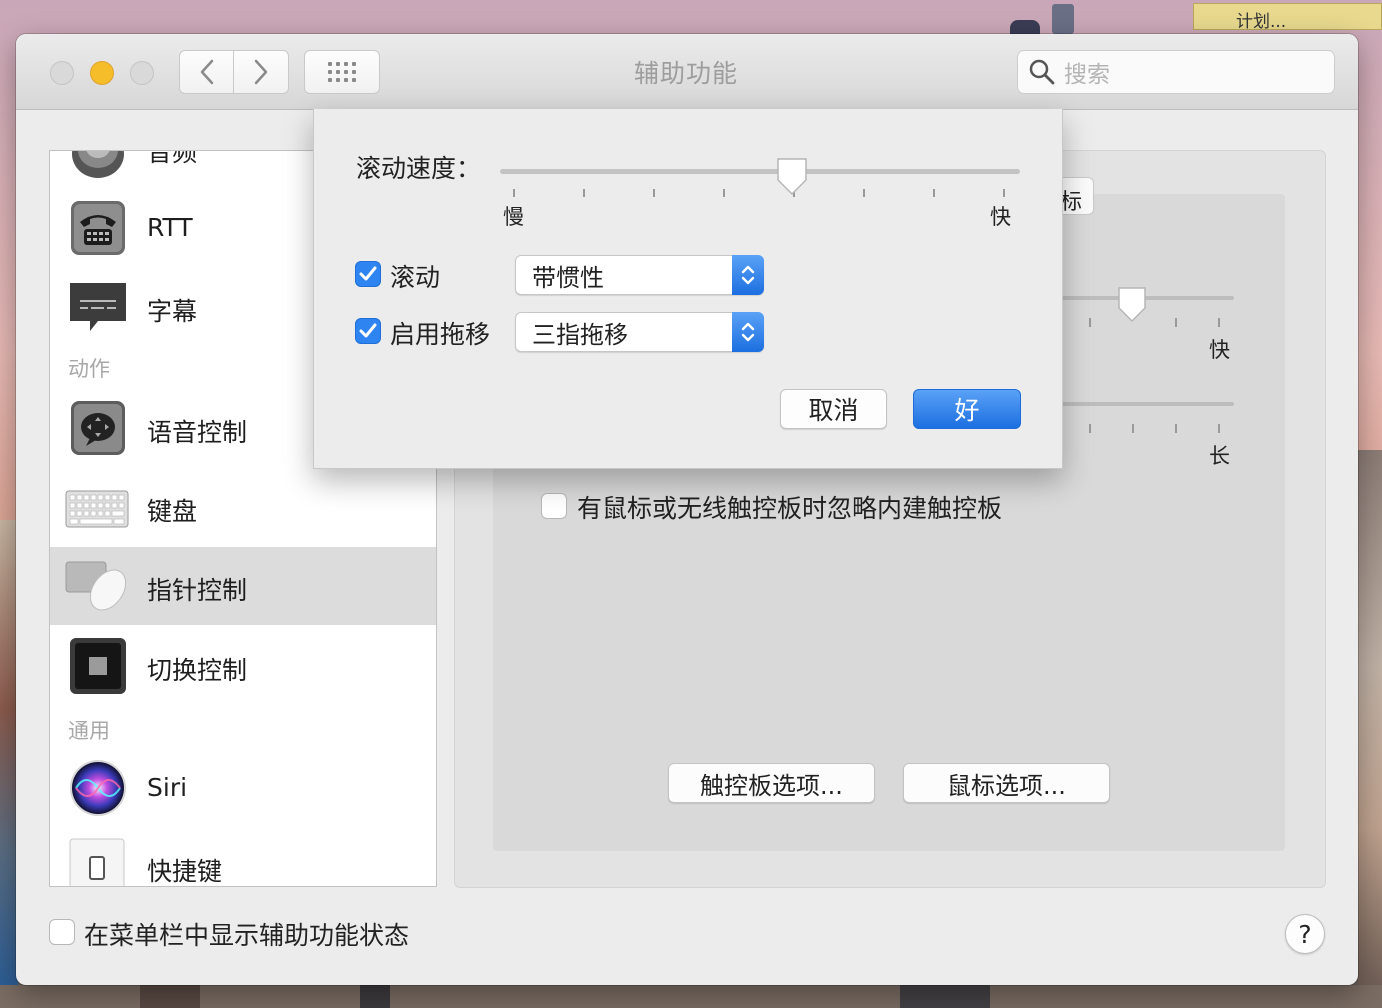 Image resolution: width=1382 pixels, height=1008 pixels. I want to click on shortcut-icon, so click(97, 862).